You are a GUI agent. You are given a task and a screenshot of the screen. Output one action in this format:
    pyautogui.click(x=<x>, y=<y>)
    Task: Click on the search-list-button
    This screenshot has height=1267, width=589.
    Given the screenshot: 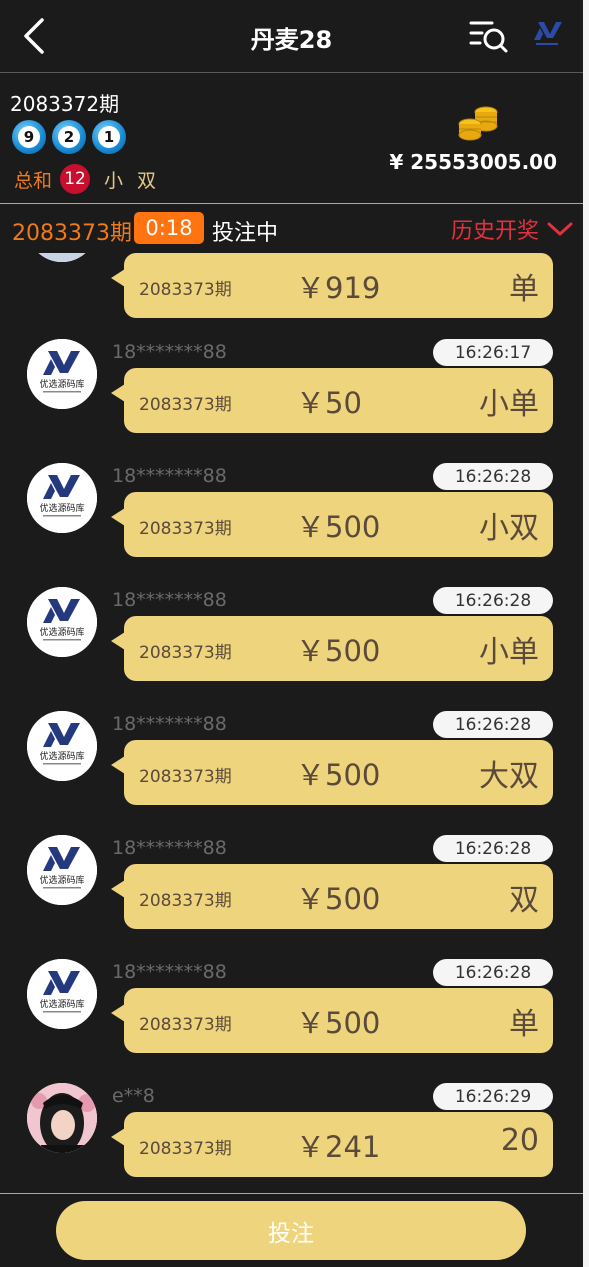 What is the action you would take?
    pyautogui.click(x=489, y=36)
    